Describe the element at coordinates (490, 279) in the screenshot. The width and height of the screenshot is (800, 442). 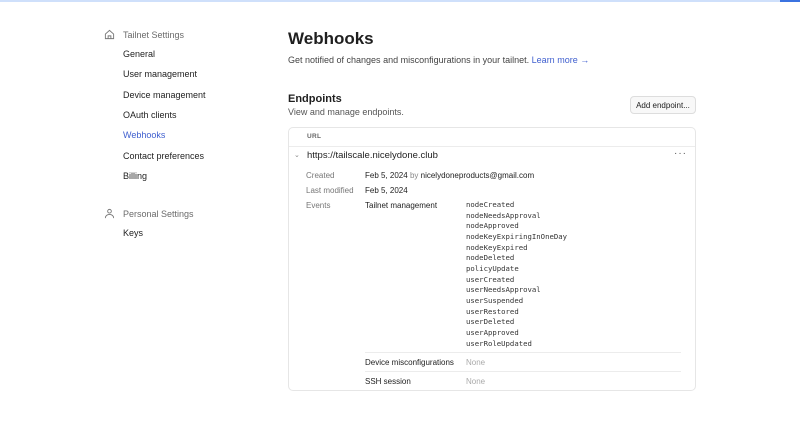
I see `event-item: userCreated` at that location.